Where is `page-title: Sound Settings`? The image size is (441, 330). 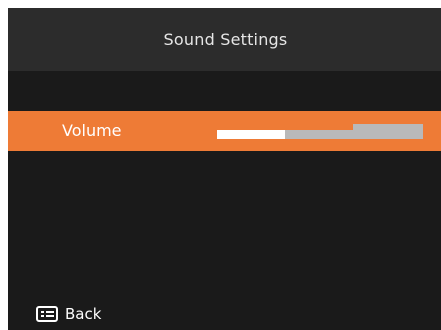
page-title: Sound Settings is located at coordinates (225, 39).